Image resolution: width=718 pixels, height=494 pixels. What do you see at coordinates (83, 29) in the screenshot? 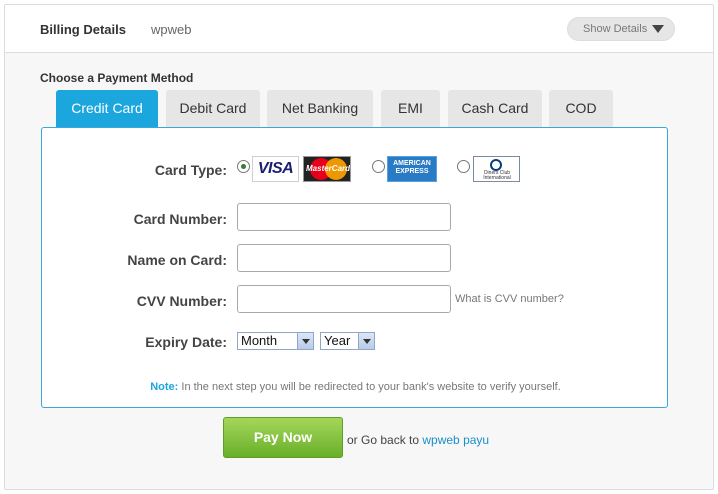
I see `billing-title: Billing Details` at bounding box center [83, 29].